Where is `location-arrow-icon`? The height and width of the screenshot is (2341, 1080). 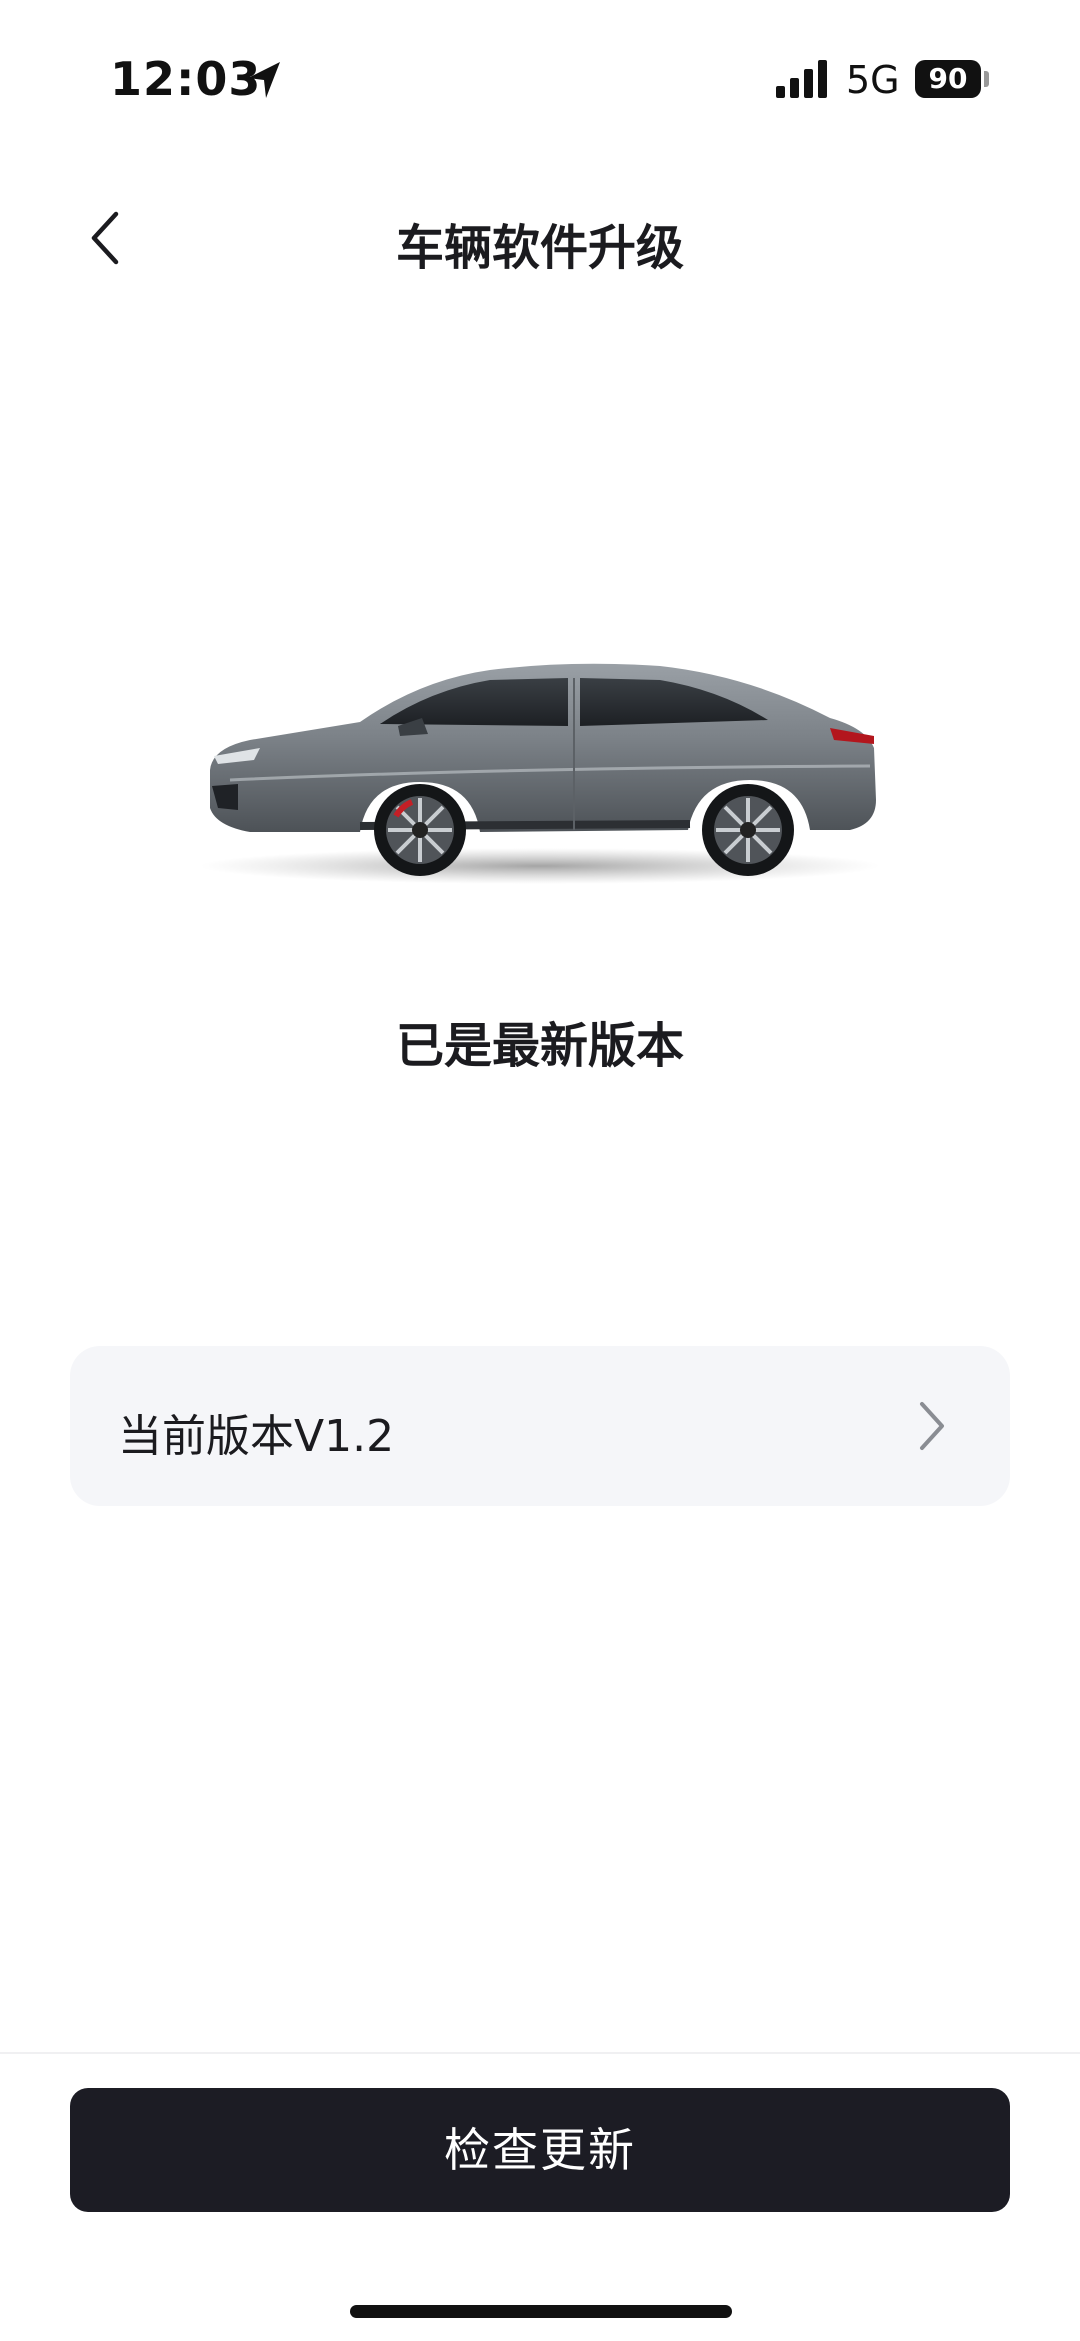
location-arrow-icon is located at coordinates (264, 80).